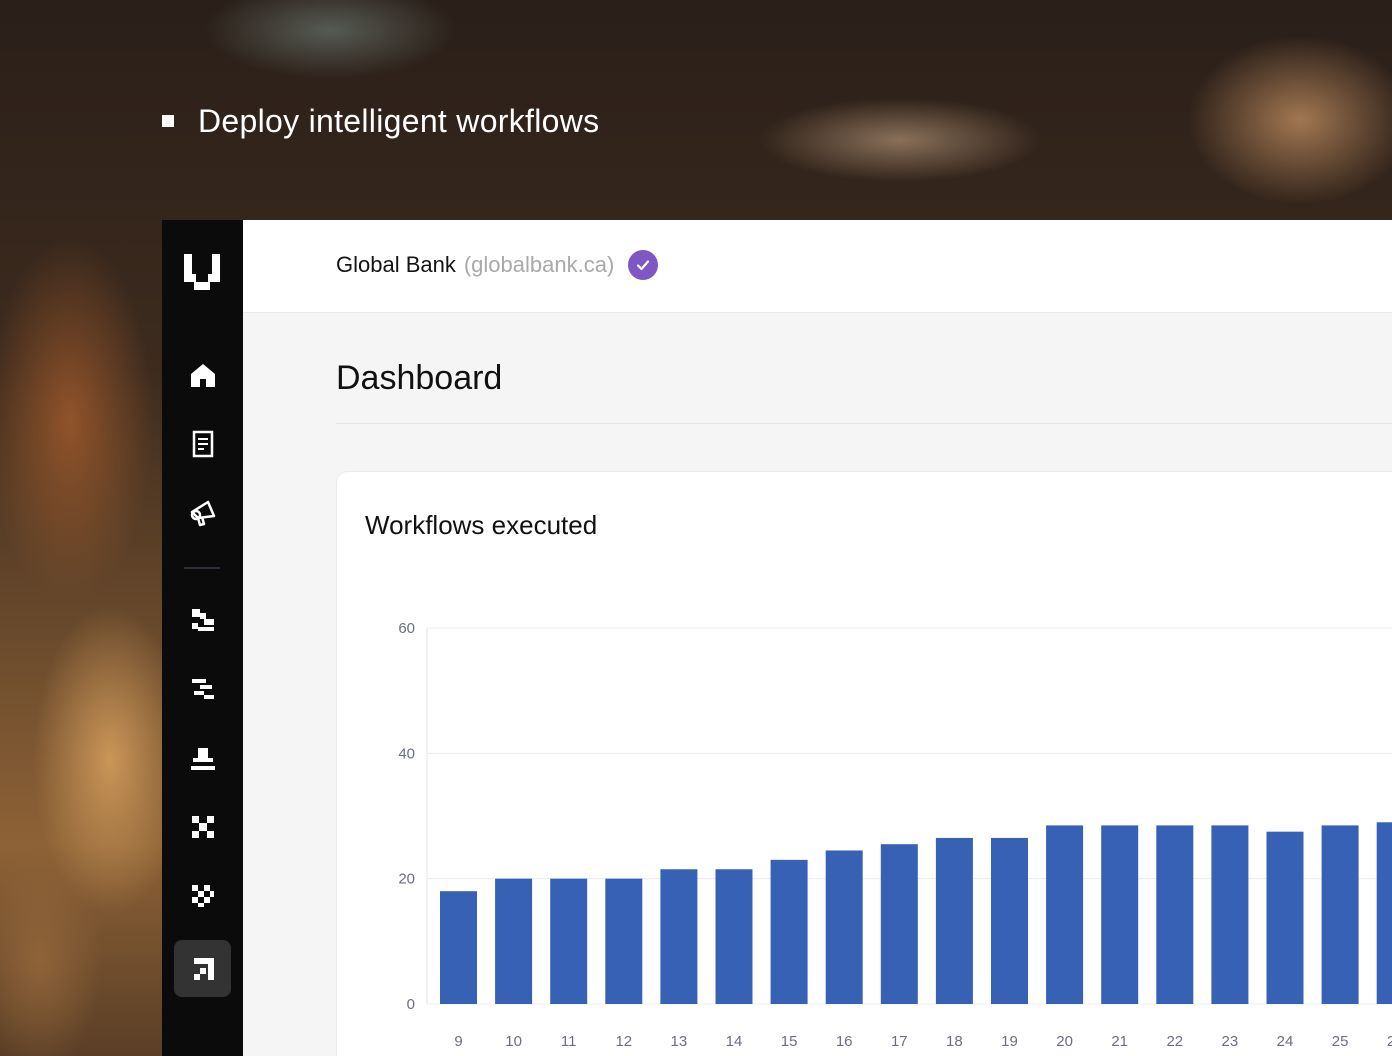 Image resolution: width=1392 pixels, height=1056 pixels. I want to click on top-header: Global Bank (globalbank.ca), so click(817, 266).